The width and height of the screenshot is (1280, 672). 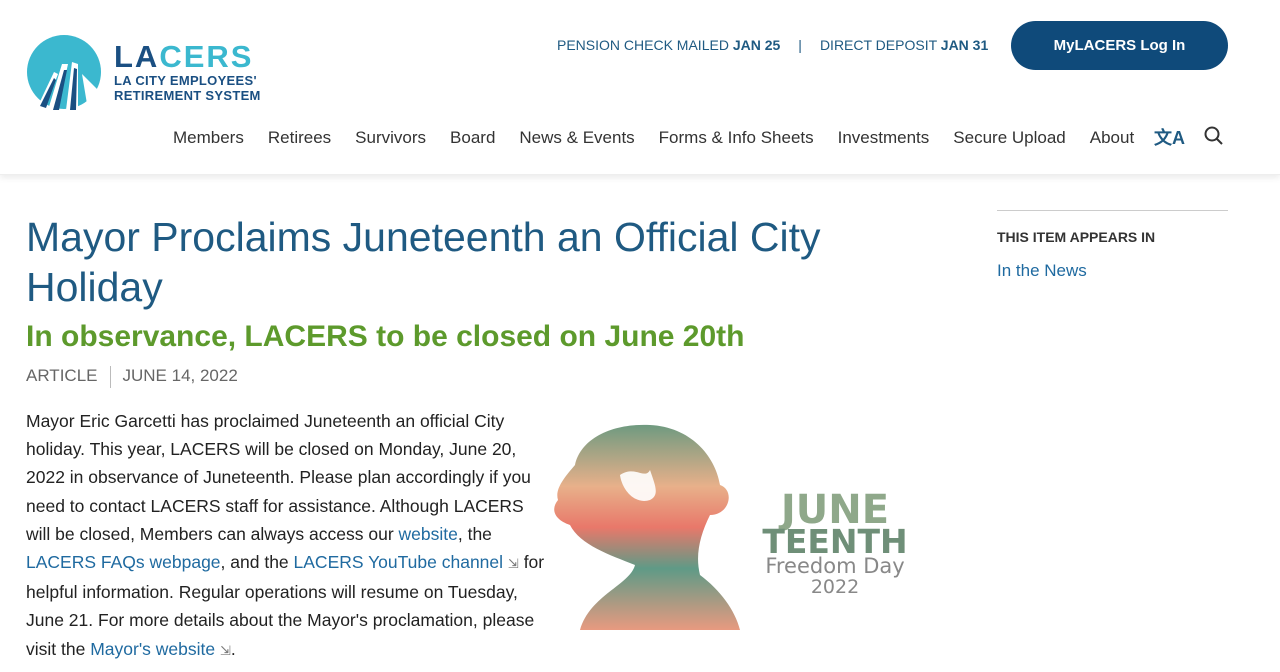 What do you see at coordinates (64, 72) in the screenshot?
I see `logo-mark-icon` at bounding box center [64, 72].